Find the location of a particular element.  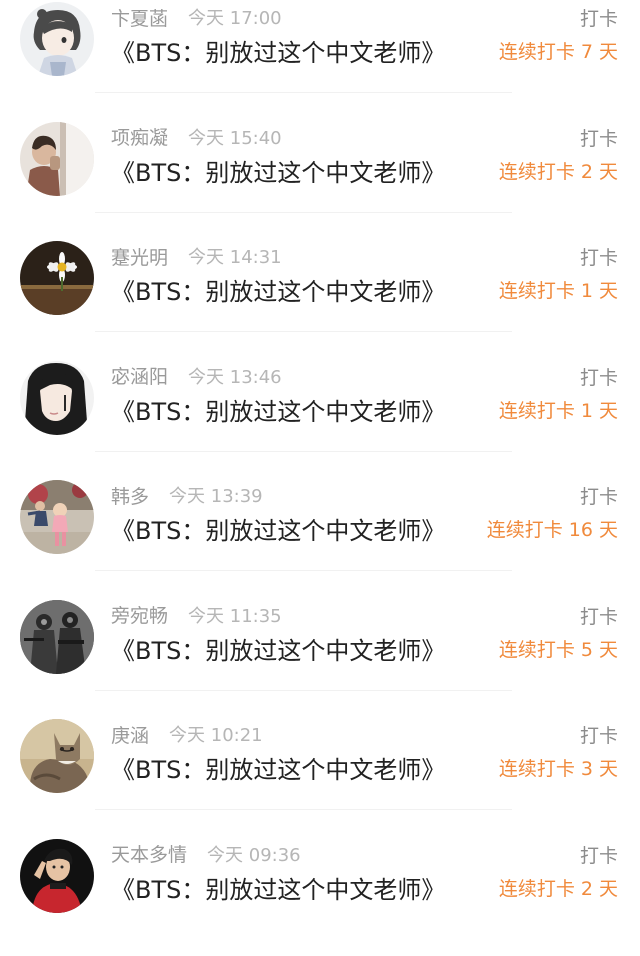

post-time: 今天 14:31 is located at coordinates (235, 256).